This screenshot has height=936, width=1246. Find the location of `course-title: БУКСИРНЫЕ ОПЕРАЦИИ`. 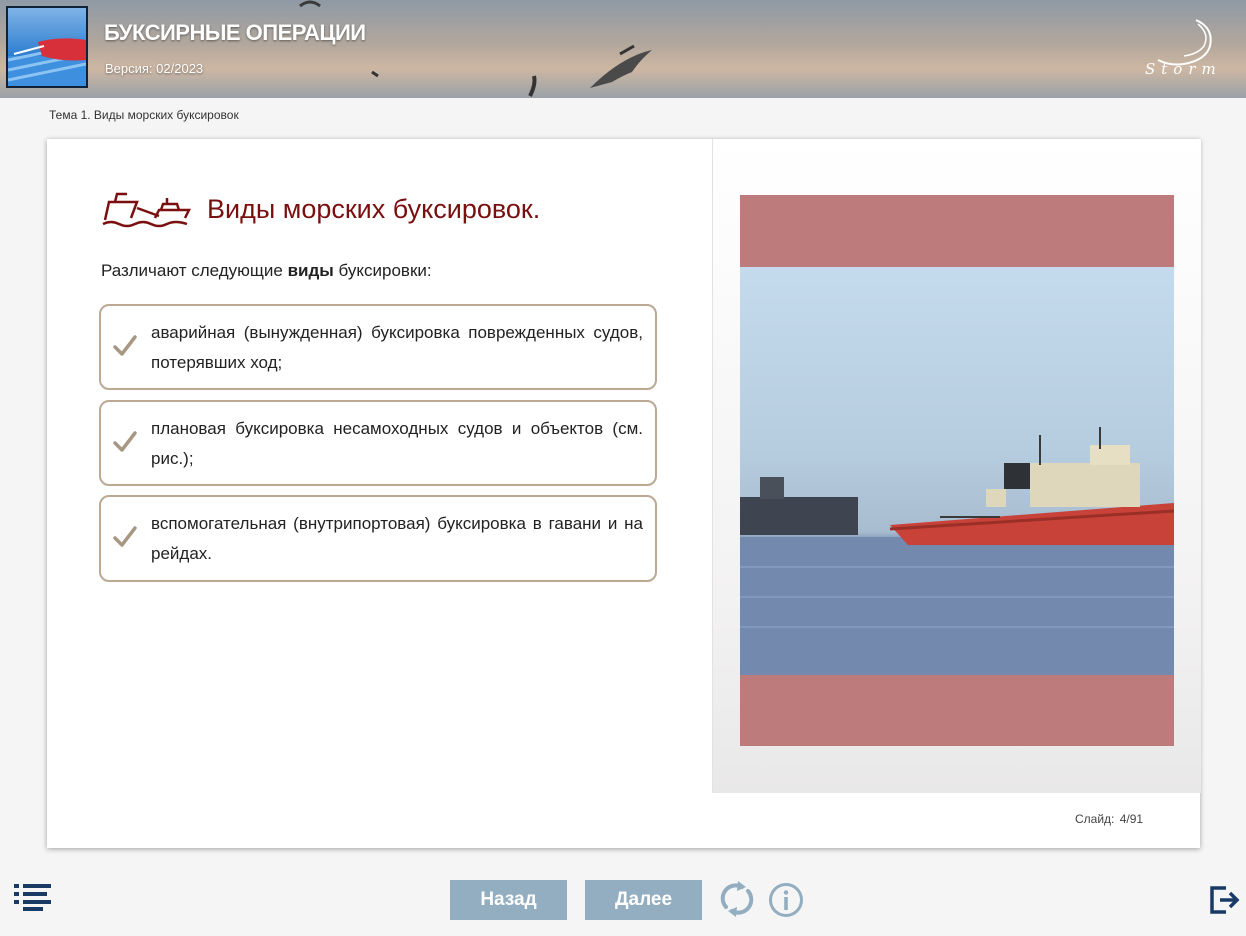

course-title: БУКСИРНЫЕ ОПЕРАЦИИ is located at coordinates (235, 32).